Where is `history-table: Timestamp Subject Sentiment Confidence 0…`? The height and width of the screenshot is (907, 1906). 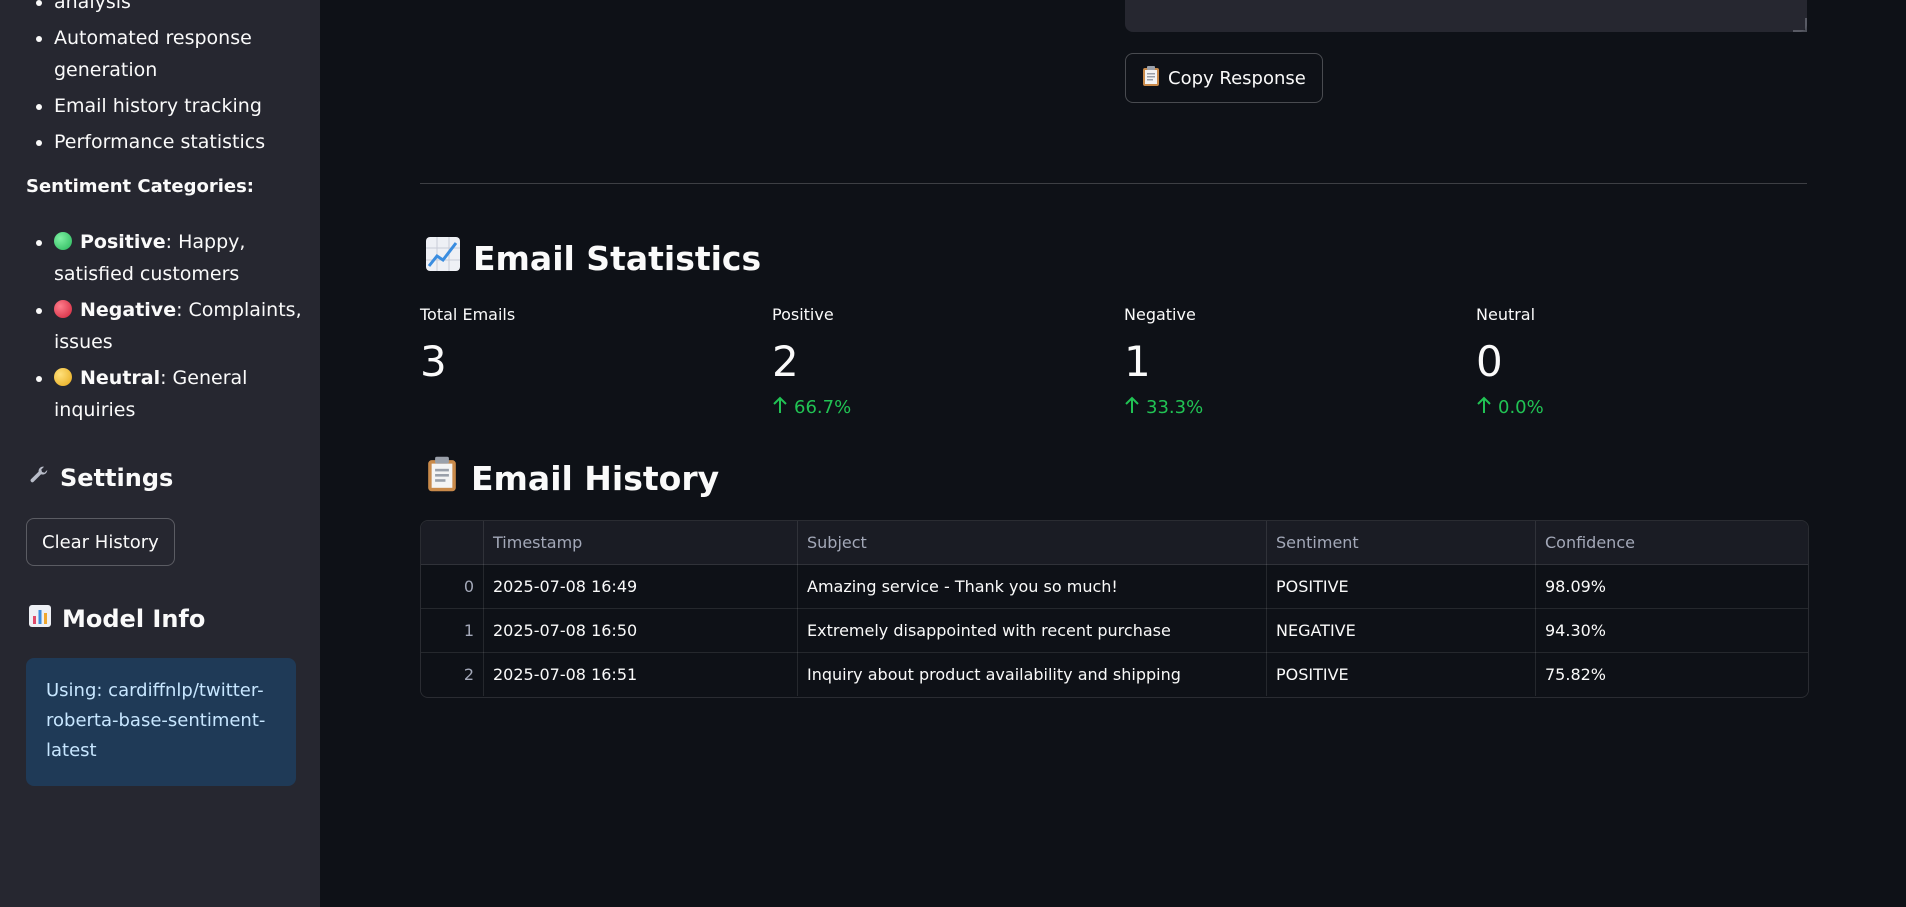
history-table: Timestamp Subject Sentiment Confidence 0… is located at coordinates (1114, 608).